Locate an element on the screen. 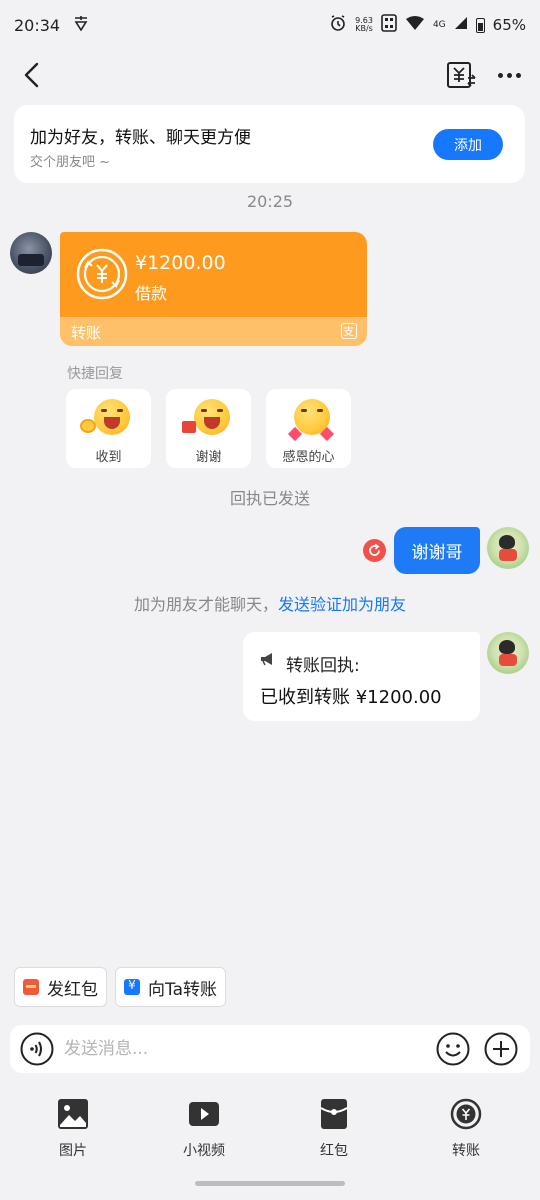  transfer-note: 借款 is located at coordinates (151, 293).